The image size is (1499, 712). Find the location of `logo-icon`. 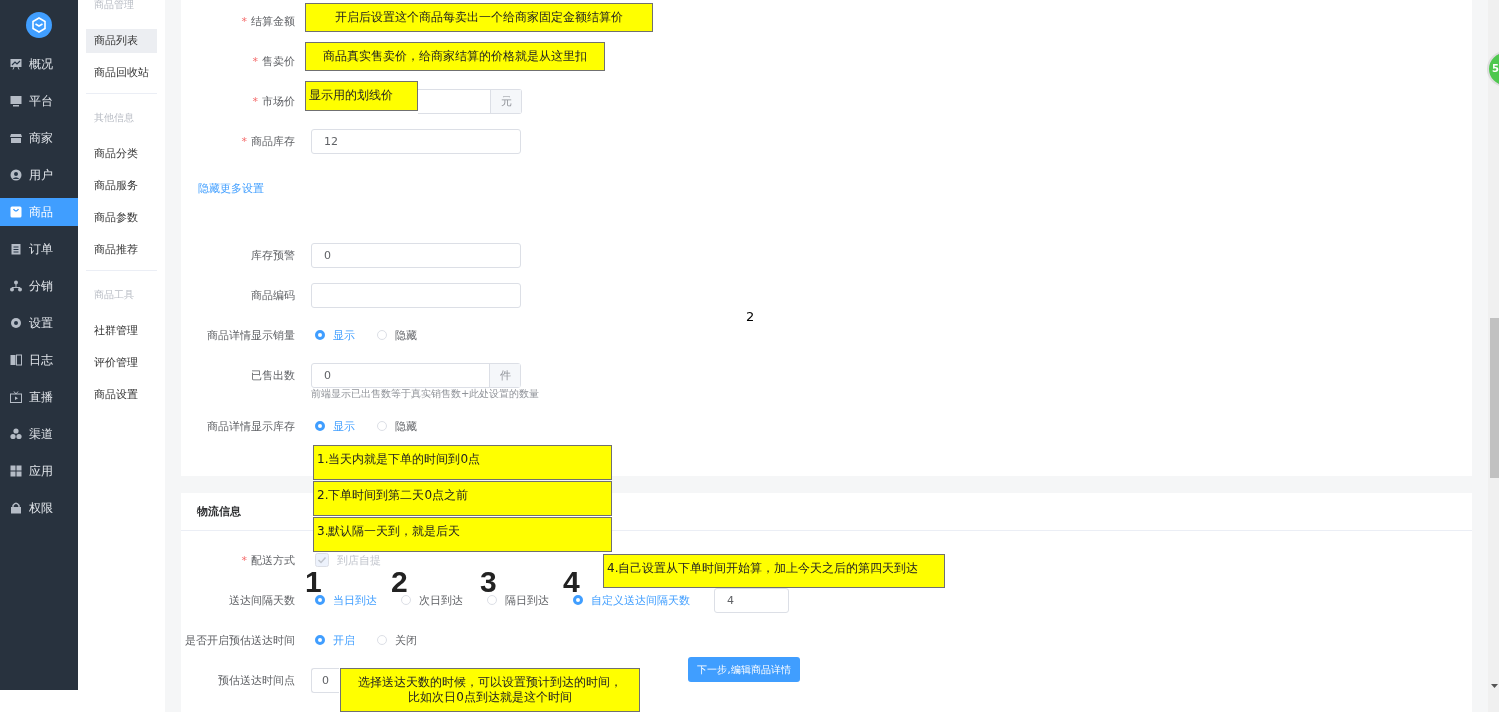

logo-icon is located at coordinates (39, 25).